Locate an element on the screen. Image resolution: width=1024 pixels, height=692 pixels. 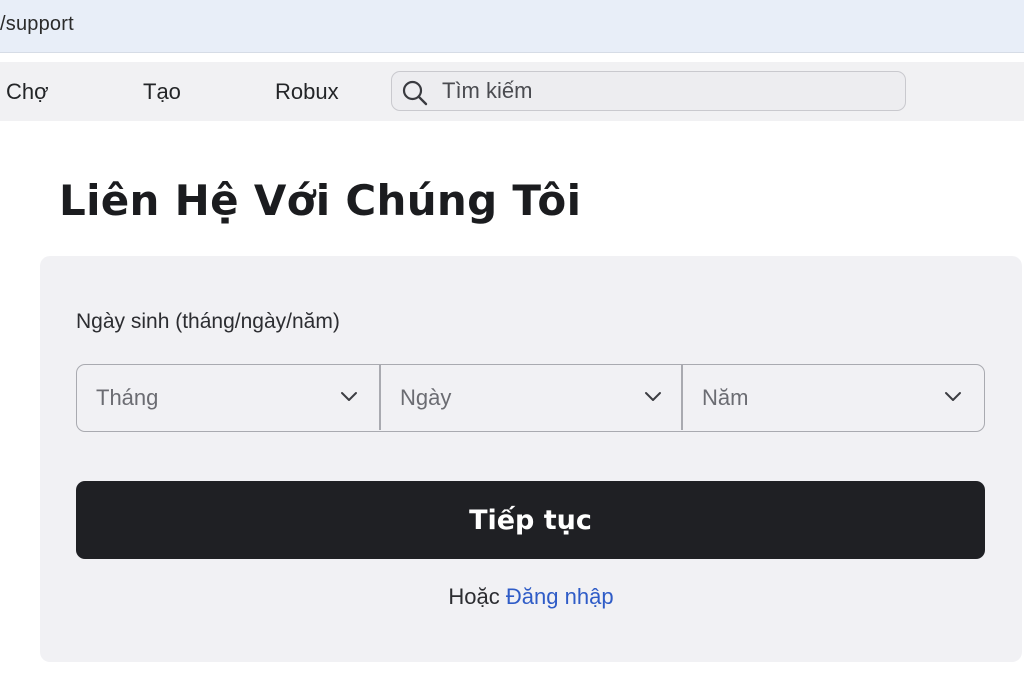
day-select: Ngày is located at coordinates (532, 397).